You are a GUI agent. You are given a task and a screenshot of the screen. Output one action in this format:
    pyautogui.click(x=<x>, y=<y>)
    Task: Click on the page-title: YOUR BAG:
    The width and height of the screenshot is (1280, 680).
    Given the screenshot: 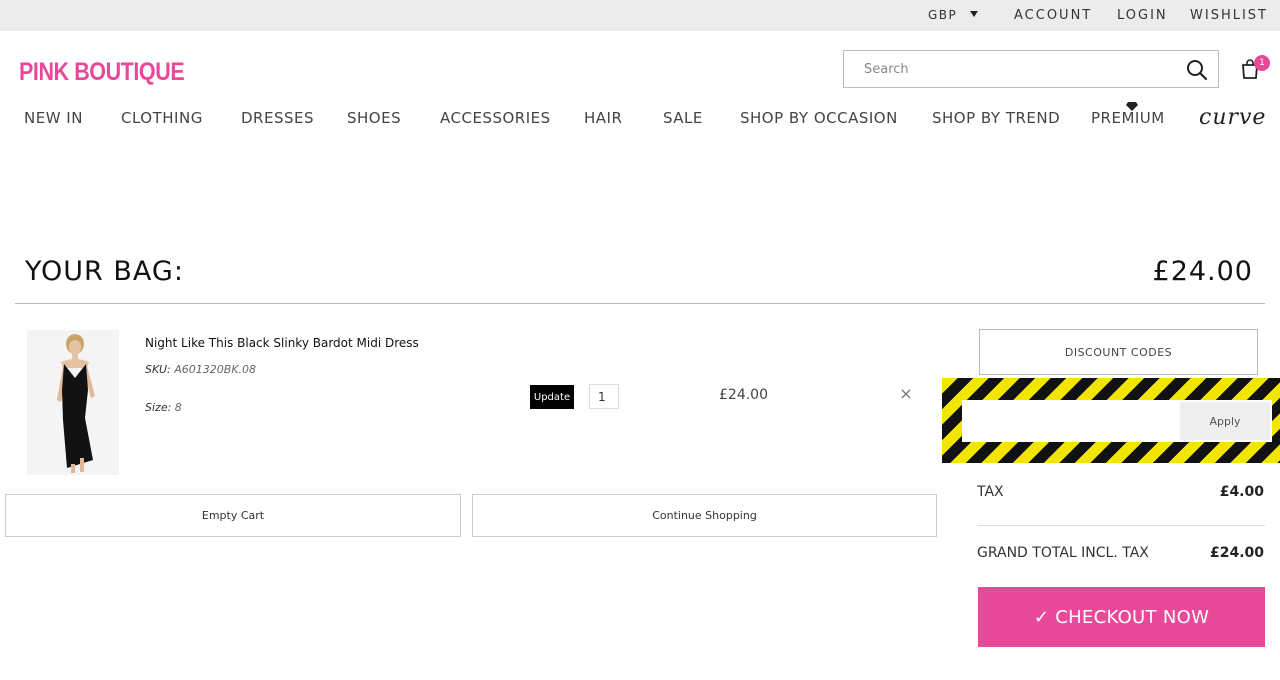 What is the action you would take?
    pyautogui.click(x=104, y=271)
    